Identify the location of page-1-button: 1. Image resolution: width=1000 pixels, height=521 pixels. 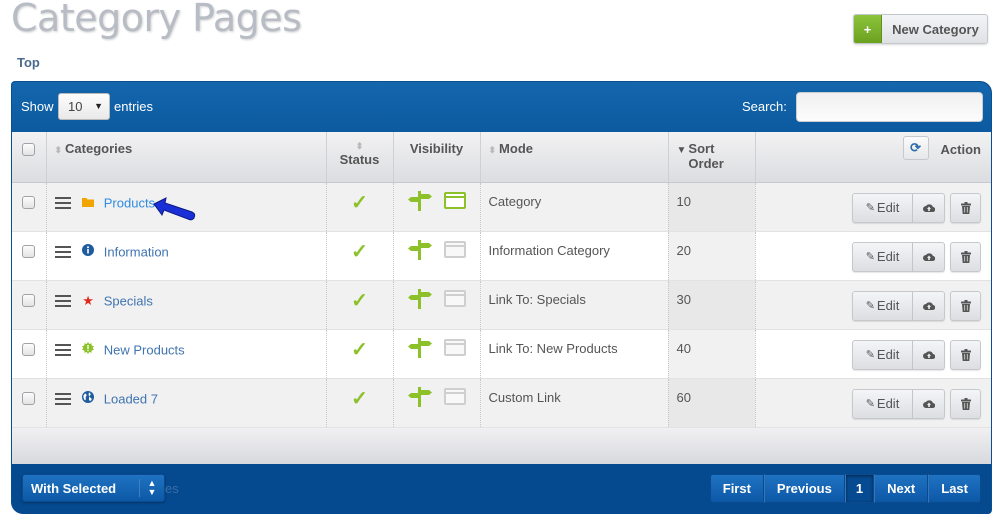
(859, 488).